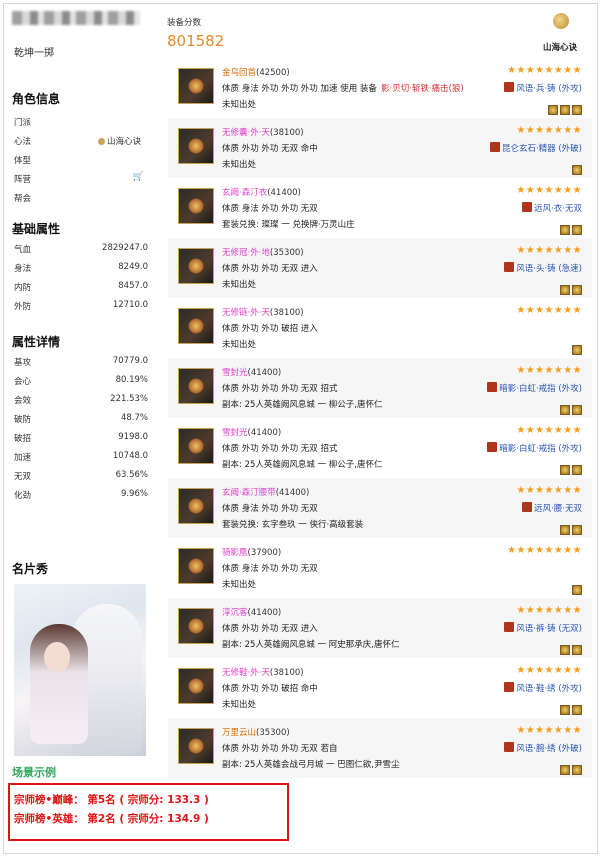 The height and width of the screenshot is (858, 602). I want to click on equip-gem: 风语·鞋·绣 (外攻), so click(543, 688).